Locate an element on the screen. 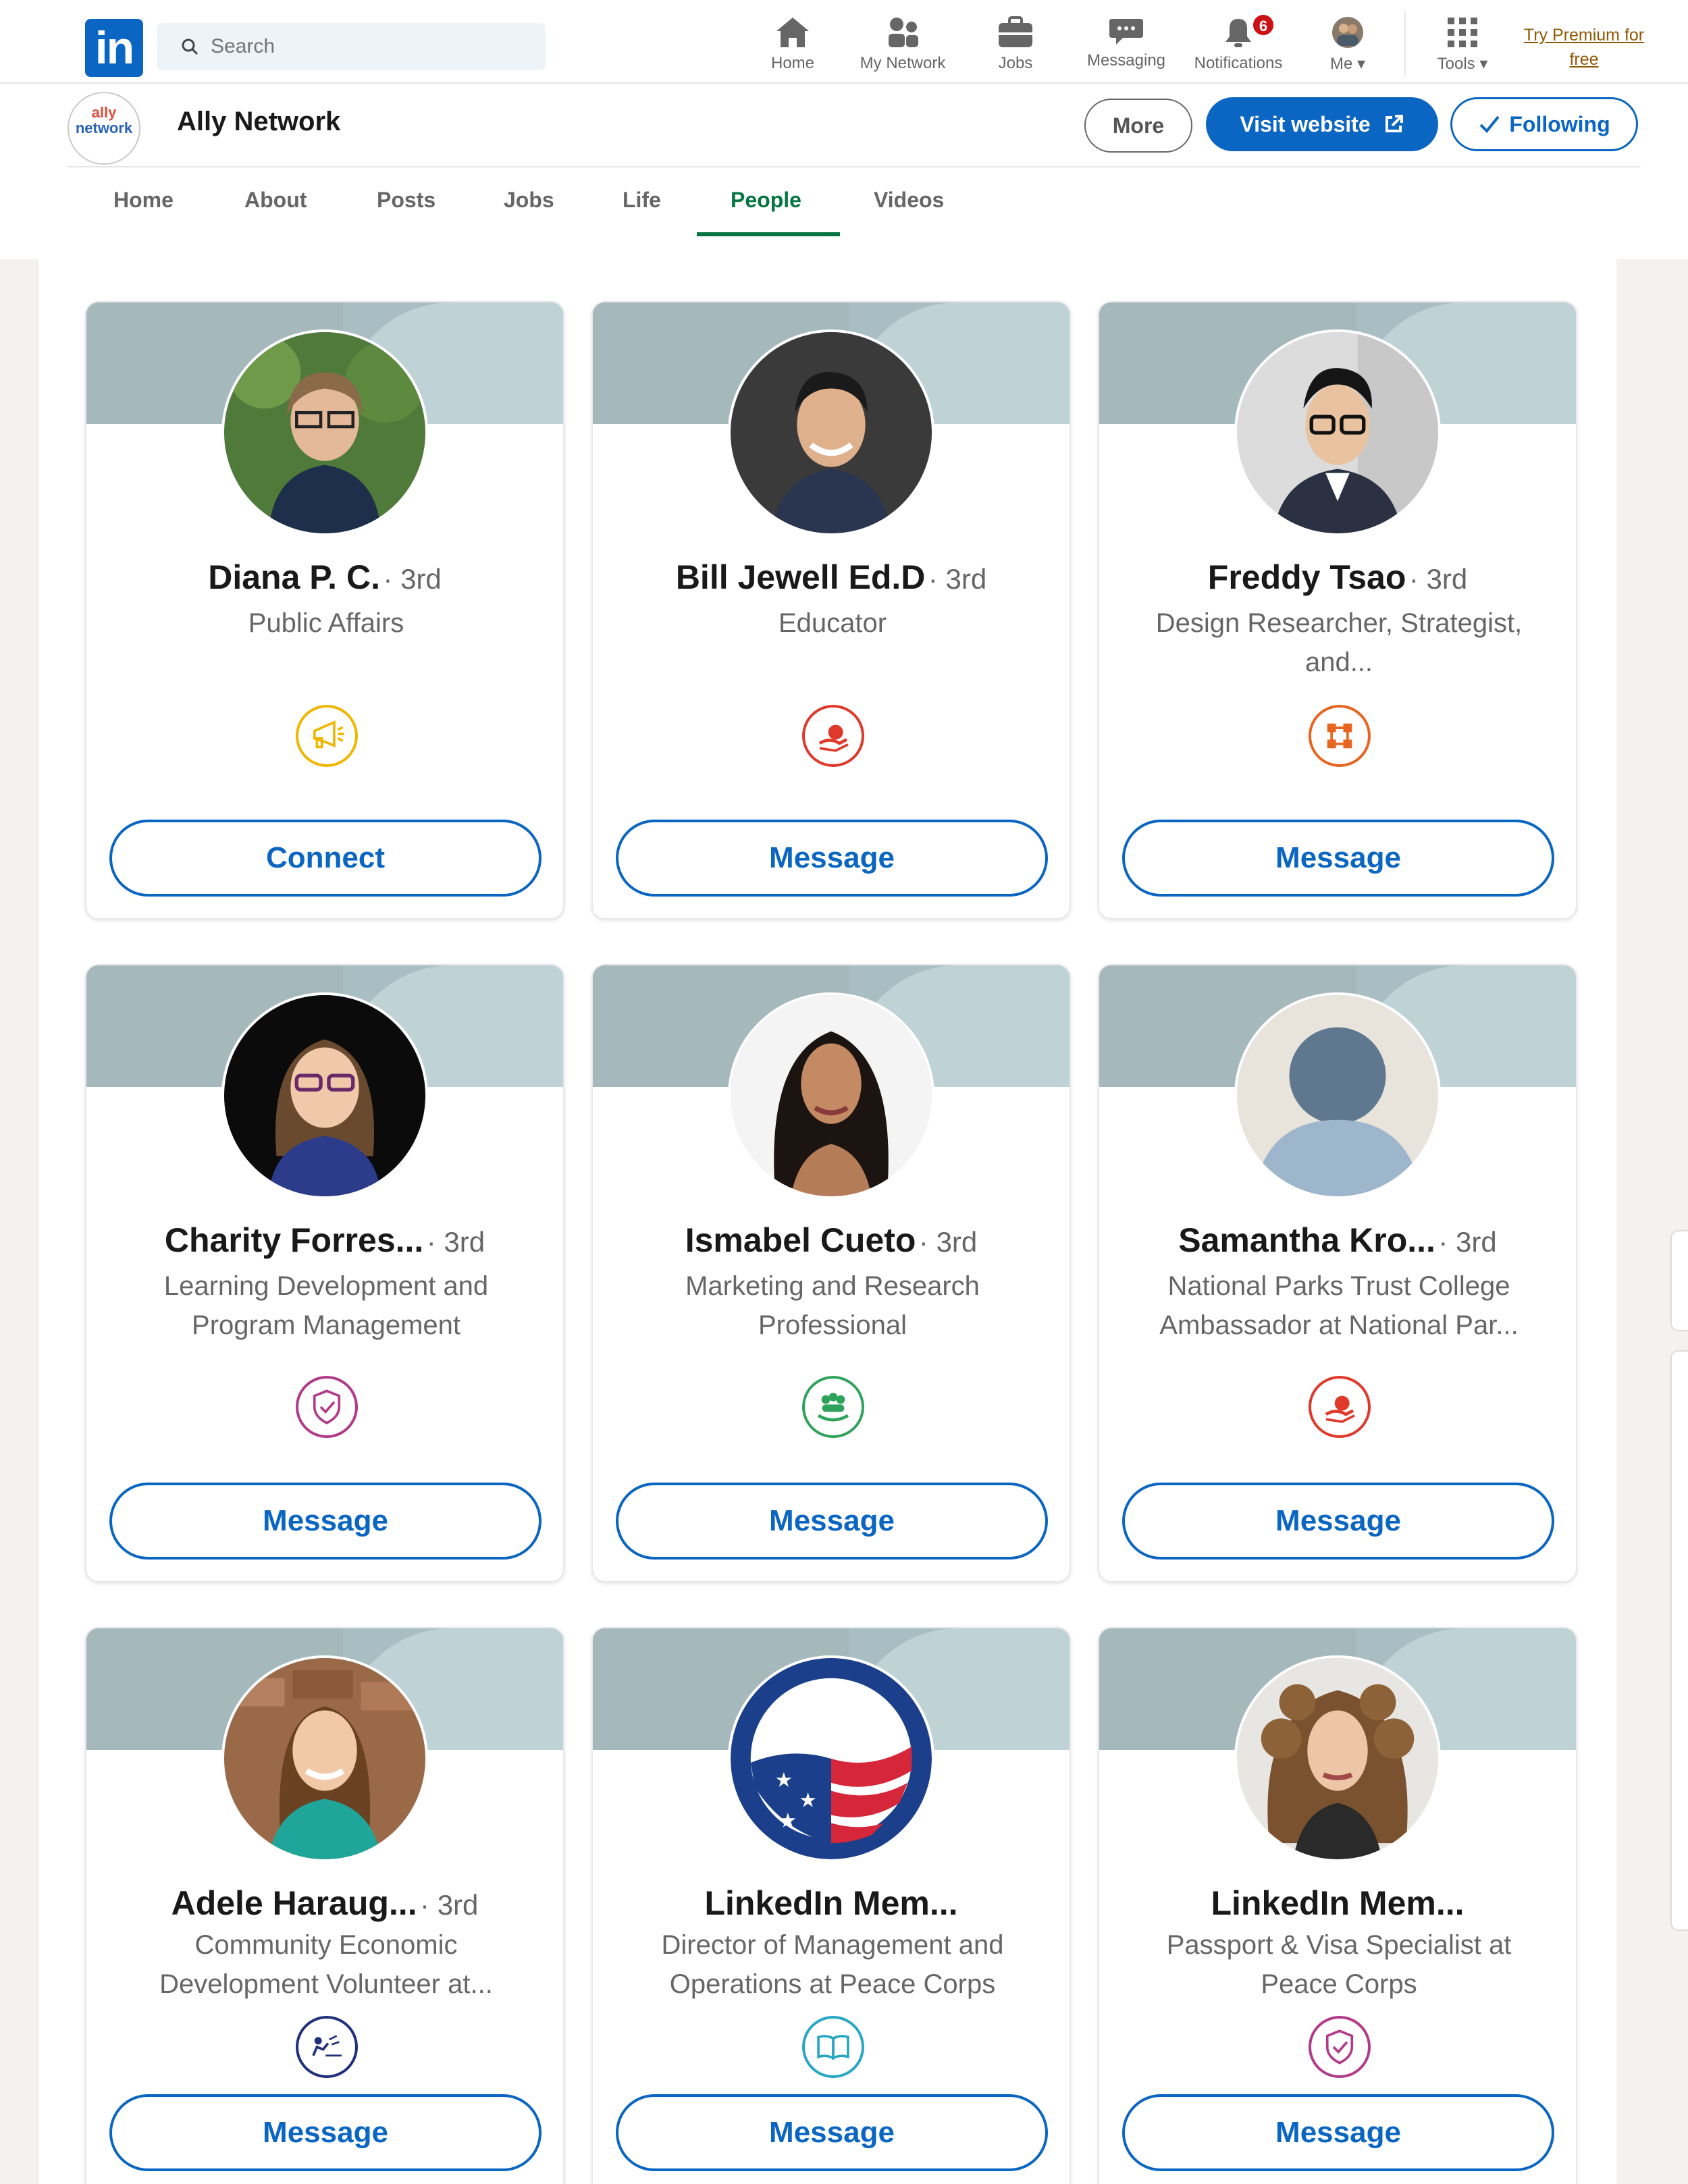 The image size is (1688, 2184). nav-me-label: Me ▾ is located at coordinates (1347, 64).